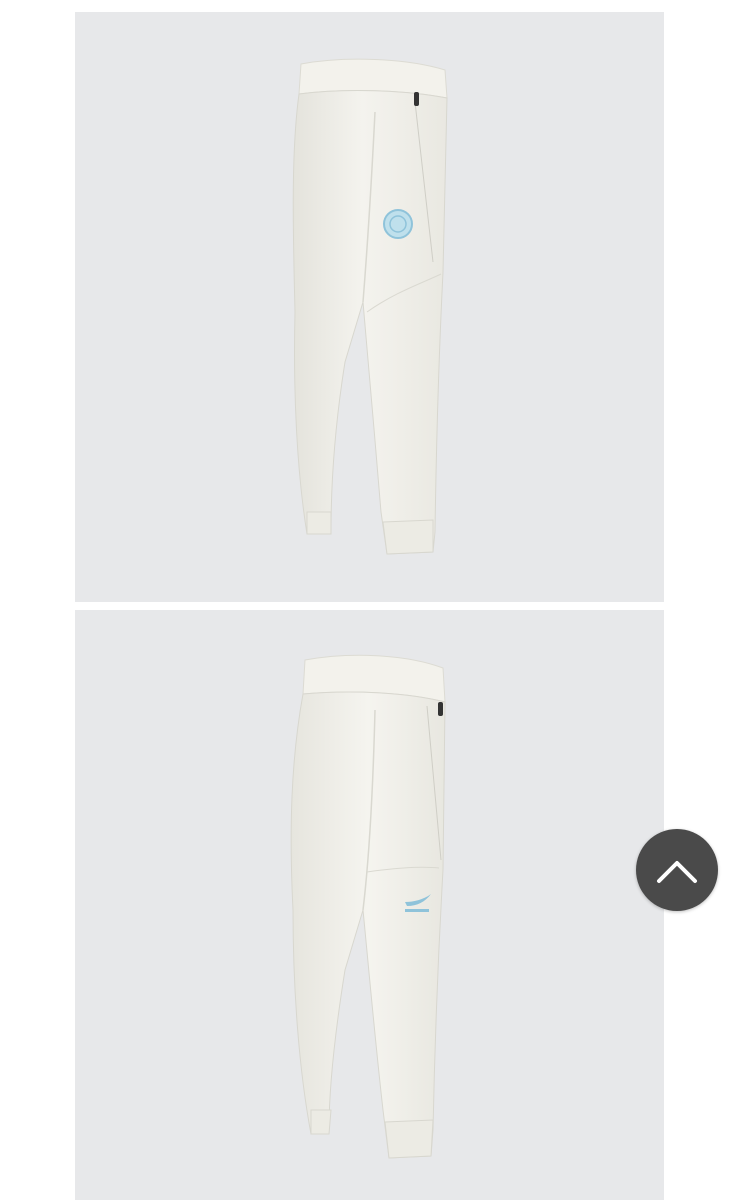 The image size is (738, 1200). I want to click on scroll-to-top-button, so click(677, 870).